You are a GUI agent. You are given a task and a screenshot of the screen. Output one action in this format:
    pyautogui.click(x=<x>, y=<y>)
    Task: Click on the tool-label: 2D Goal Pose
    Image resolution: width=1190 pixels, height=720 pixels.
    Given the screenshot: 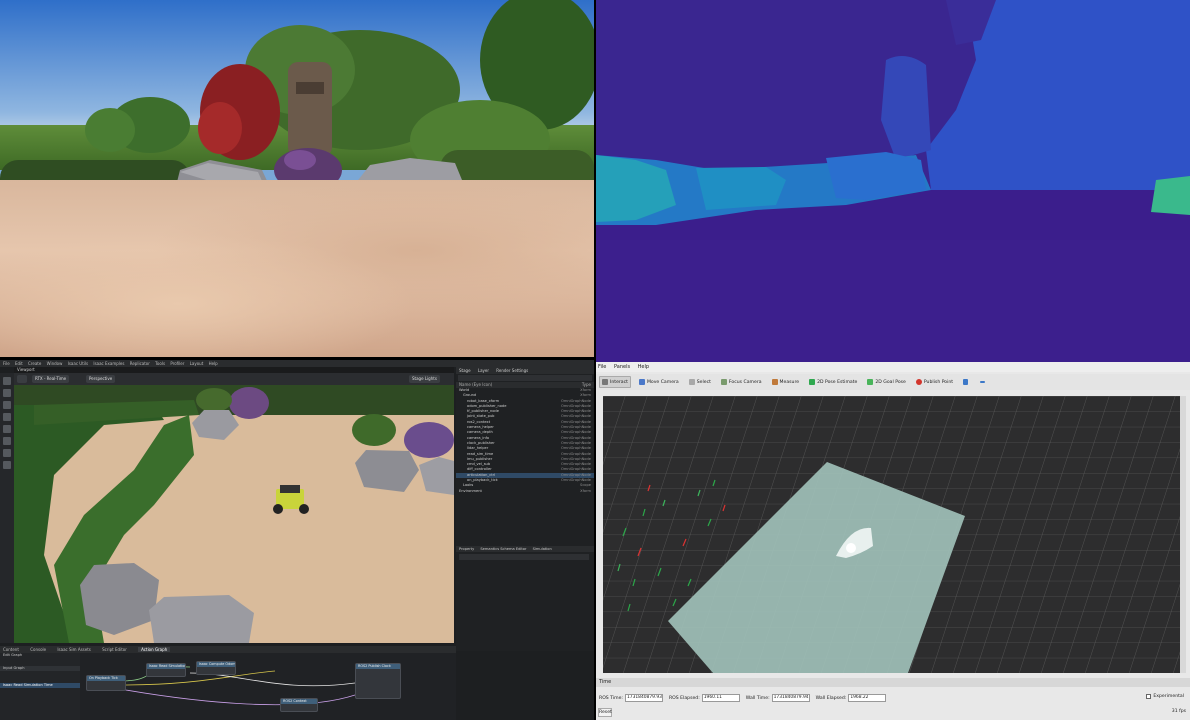 What is the action you would take?
    pyautogui.click(x=890, y=382)
    